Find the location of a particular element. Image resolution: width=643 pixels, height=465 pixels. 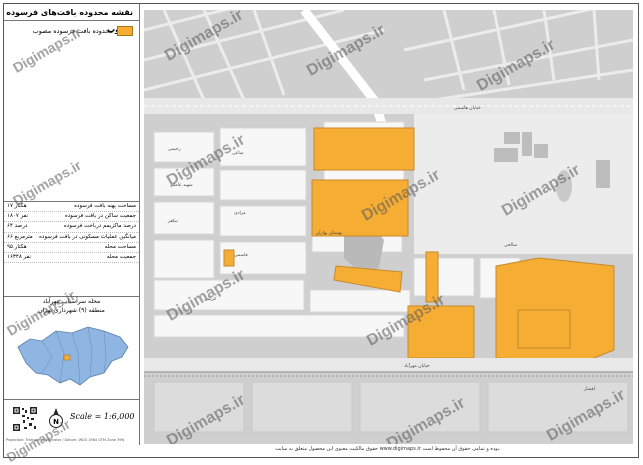

stat-row: ۱۸۰۷ نفر جمعیت ساکن در بافت فرسوده is located at coordinates (71, 217).